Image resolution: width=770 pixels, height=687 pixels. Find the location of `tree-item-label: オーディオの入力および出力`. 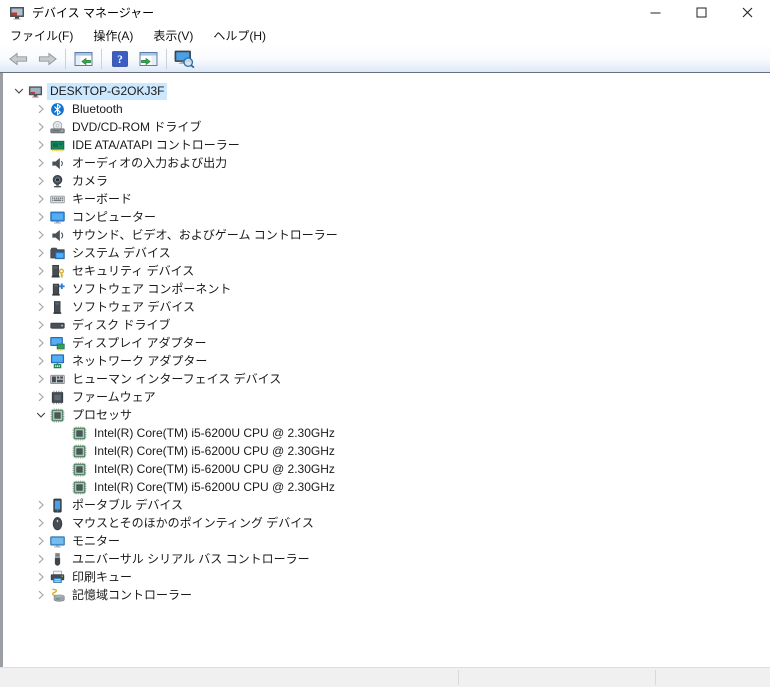

tree-item-label: オーディオの入力および出力 is located at coordinates (149, 163).